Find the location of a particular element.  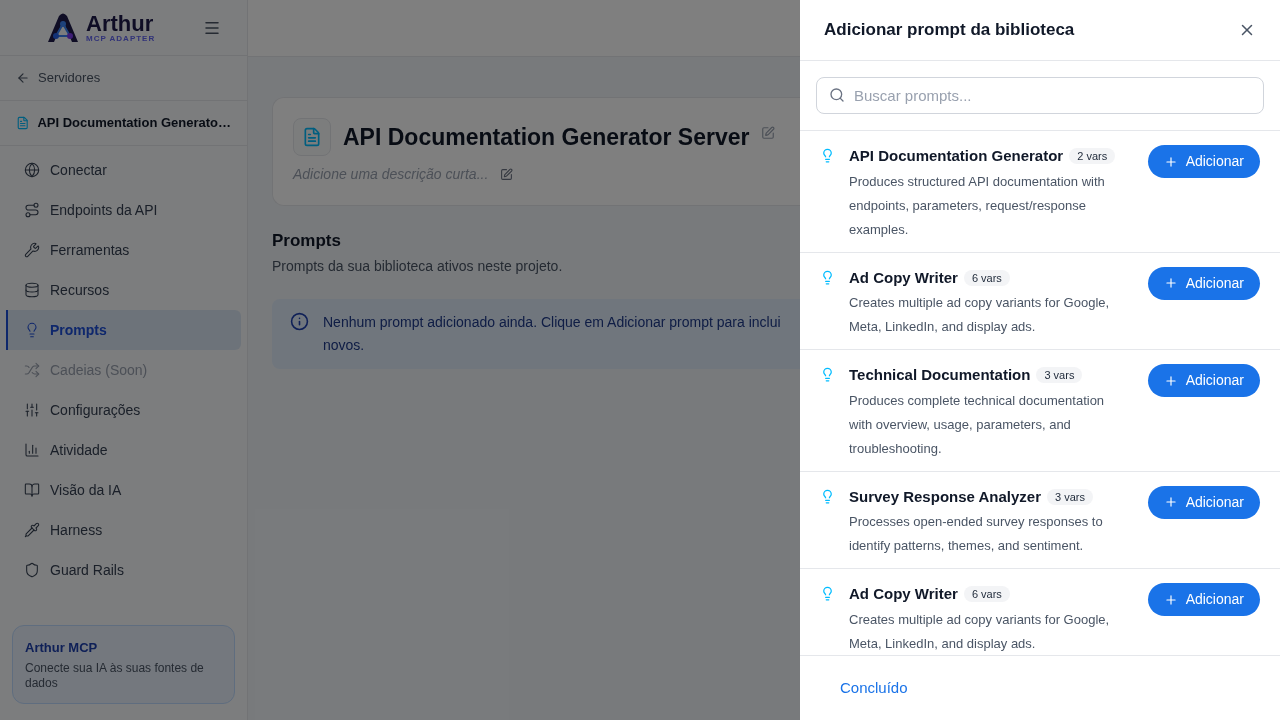

database-icon is located at coordinates (32, 290).